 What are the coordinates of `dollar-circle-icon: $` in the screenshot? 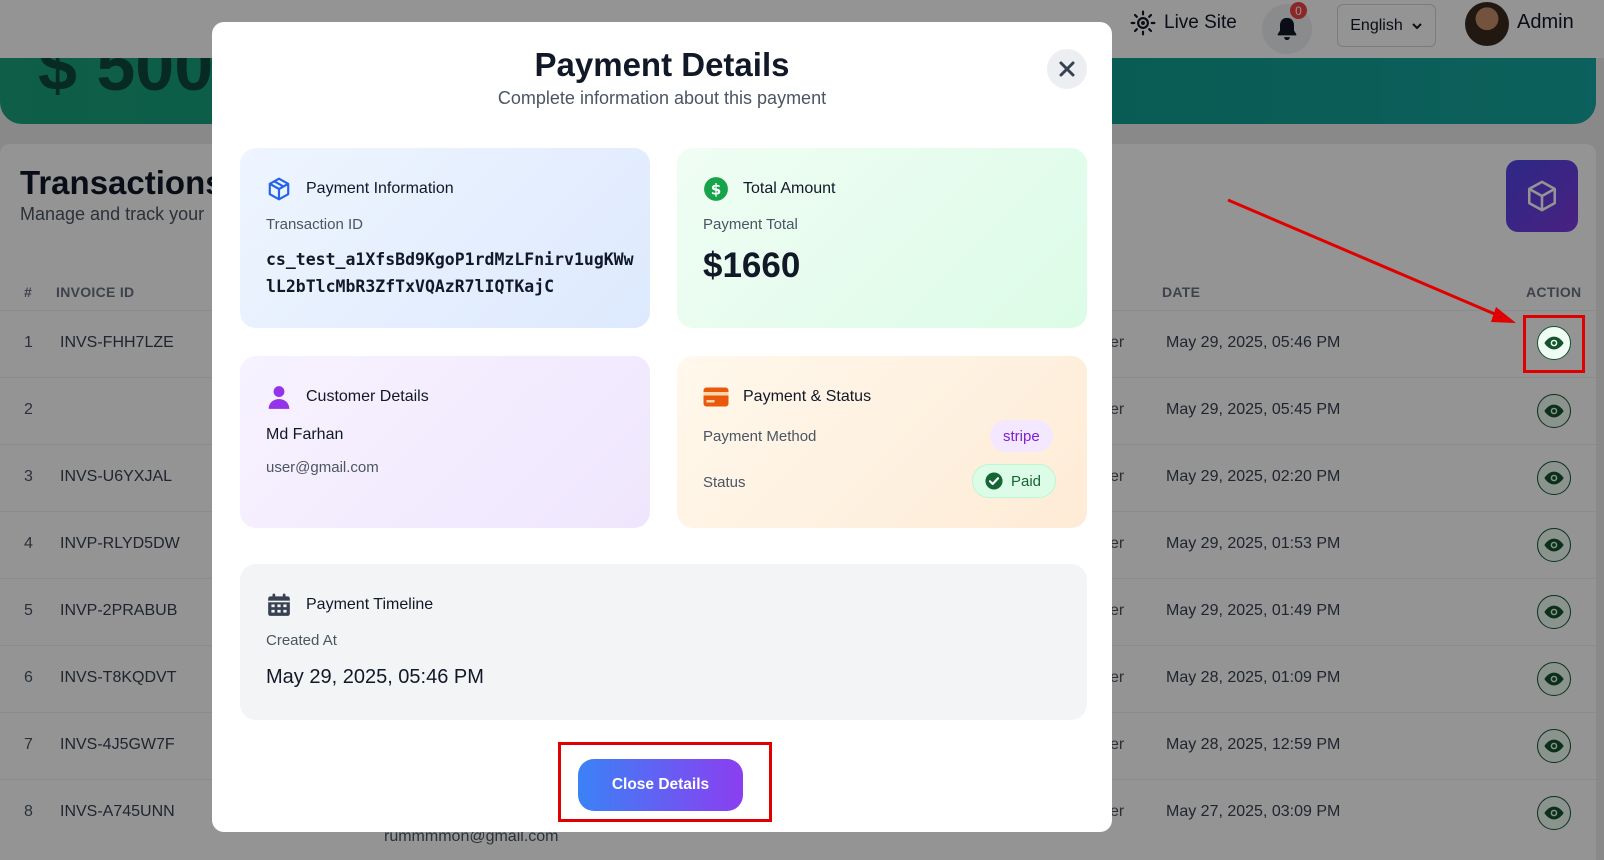 It's located at (716, 189).